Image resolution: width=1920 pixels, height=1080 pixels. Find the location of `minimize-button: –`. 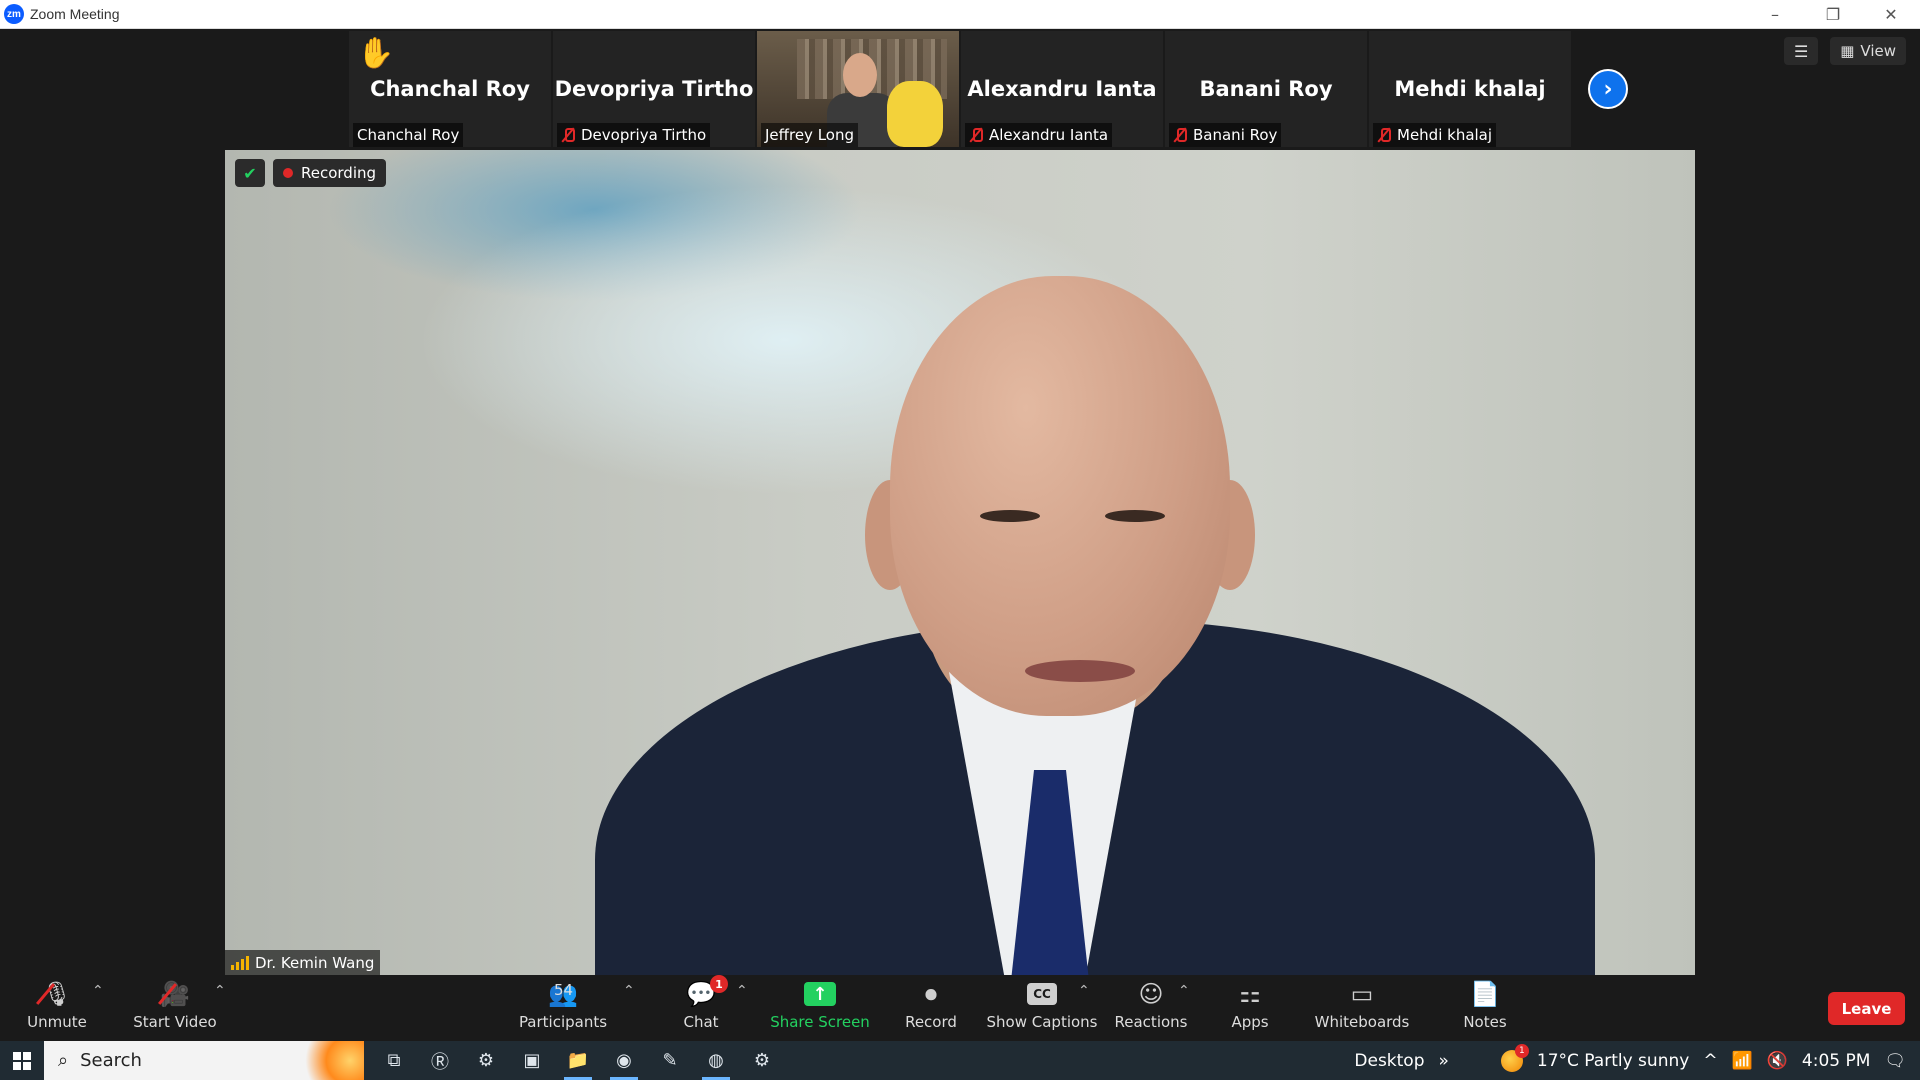

minimize-button: – is located at coordinates (1775, 14).